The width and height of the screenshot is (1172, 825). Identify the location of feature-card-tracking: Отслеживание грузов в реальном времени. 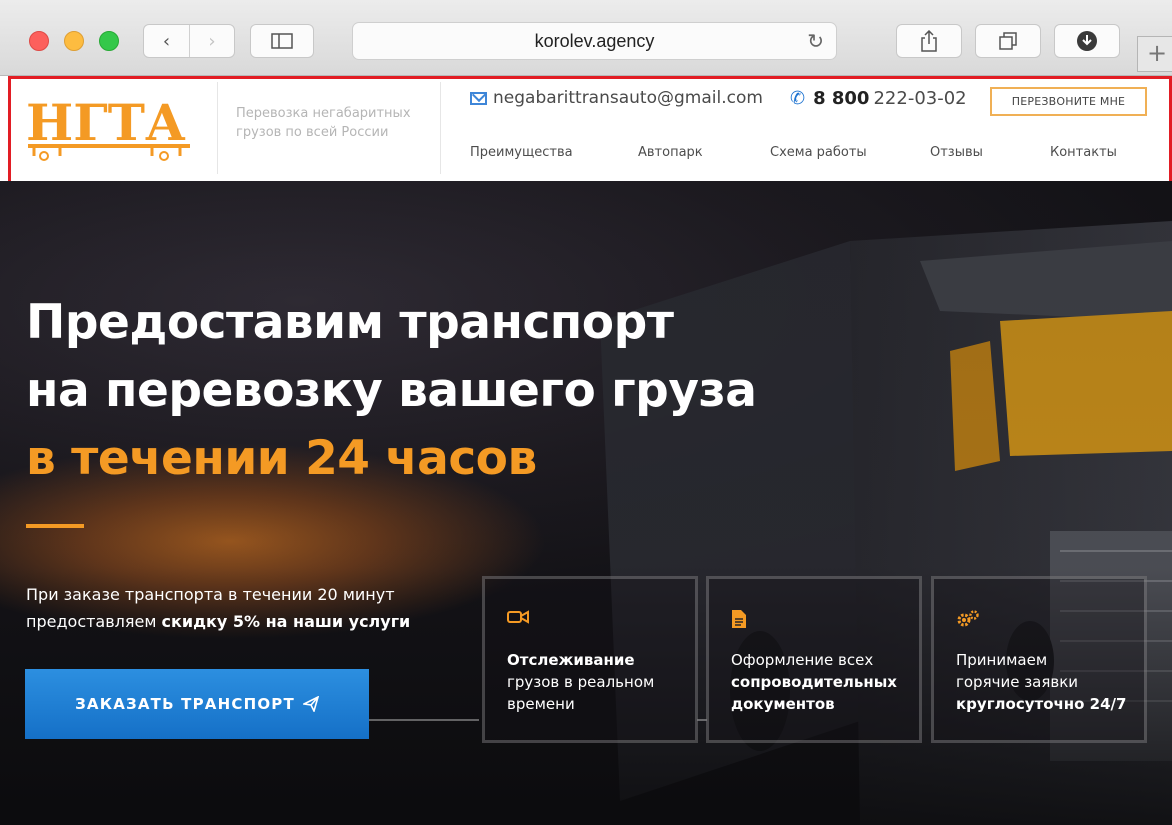
(590, 659).